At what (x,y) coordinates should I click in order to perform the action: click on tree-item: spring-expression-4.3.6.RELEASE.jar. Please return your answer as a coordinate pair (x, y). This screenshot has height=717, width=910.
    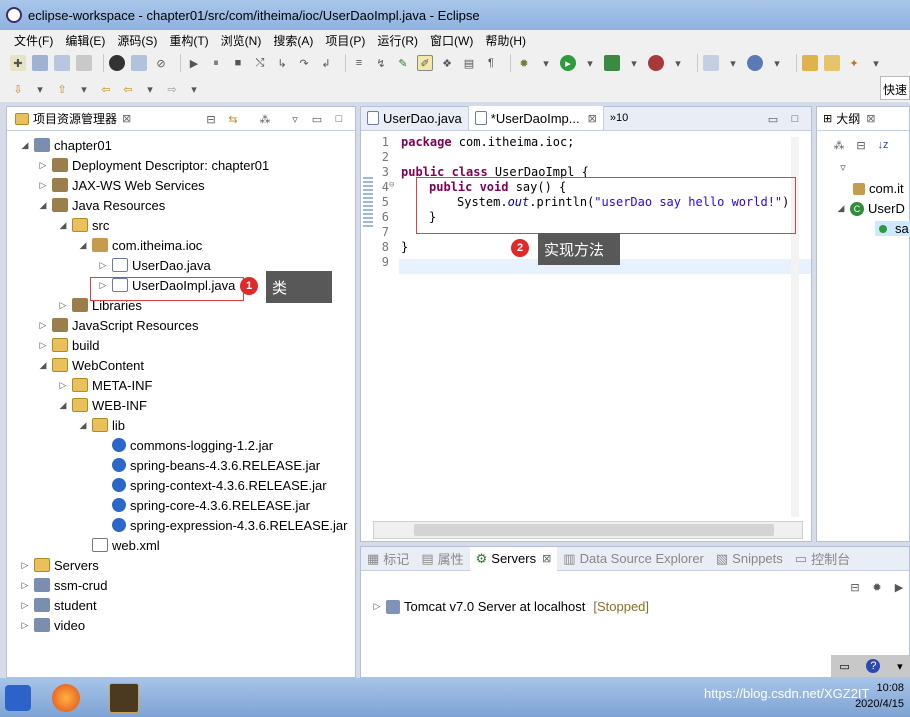
    Looking at the image, I should click on (222, 525).